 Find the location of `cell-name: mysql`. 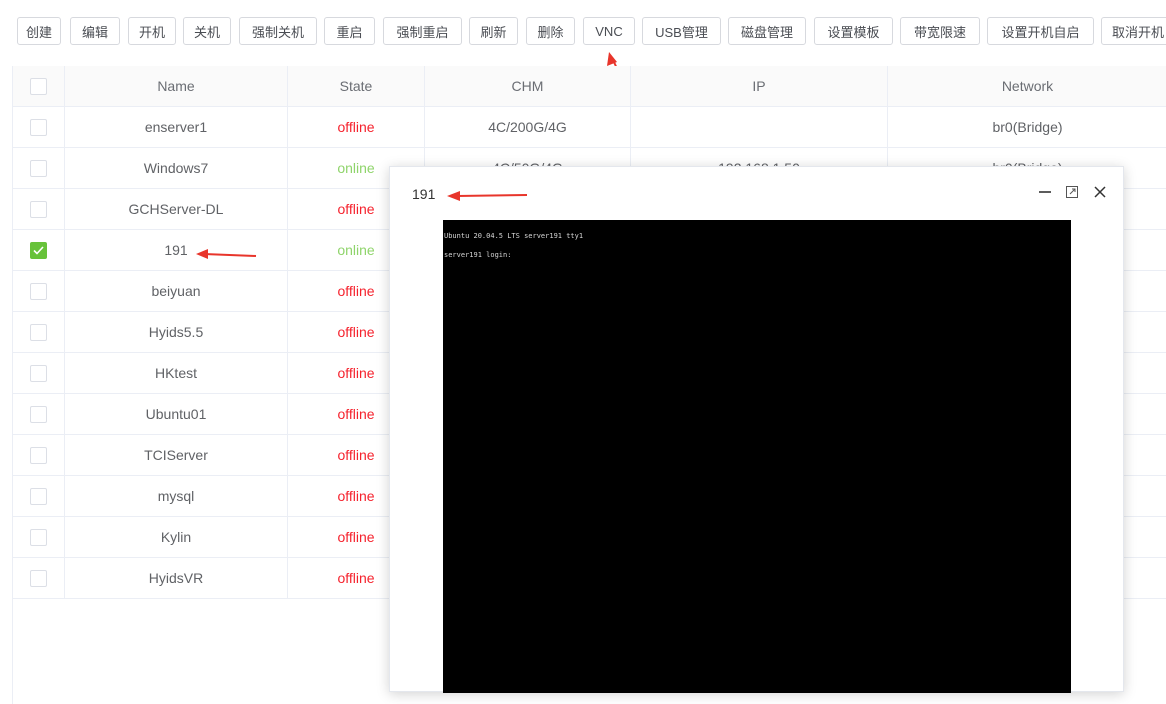

cell-name: mysql is located at coordinates (176, 496).